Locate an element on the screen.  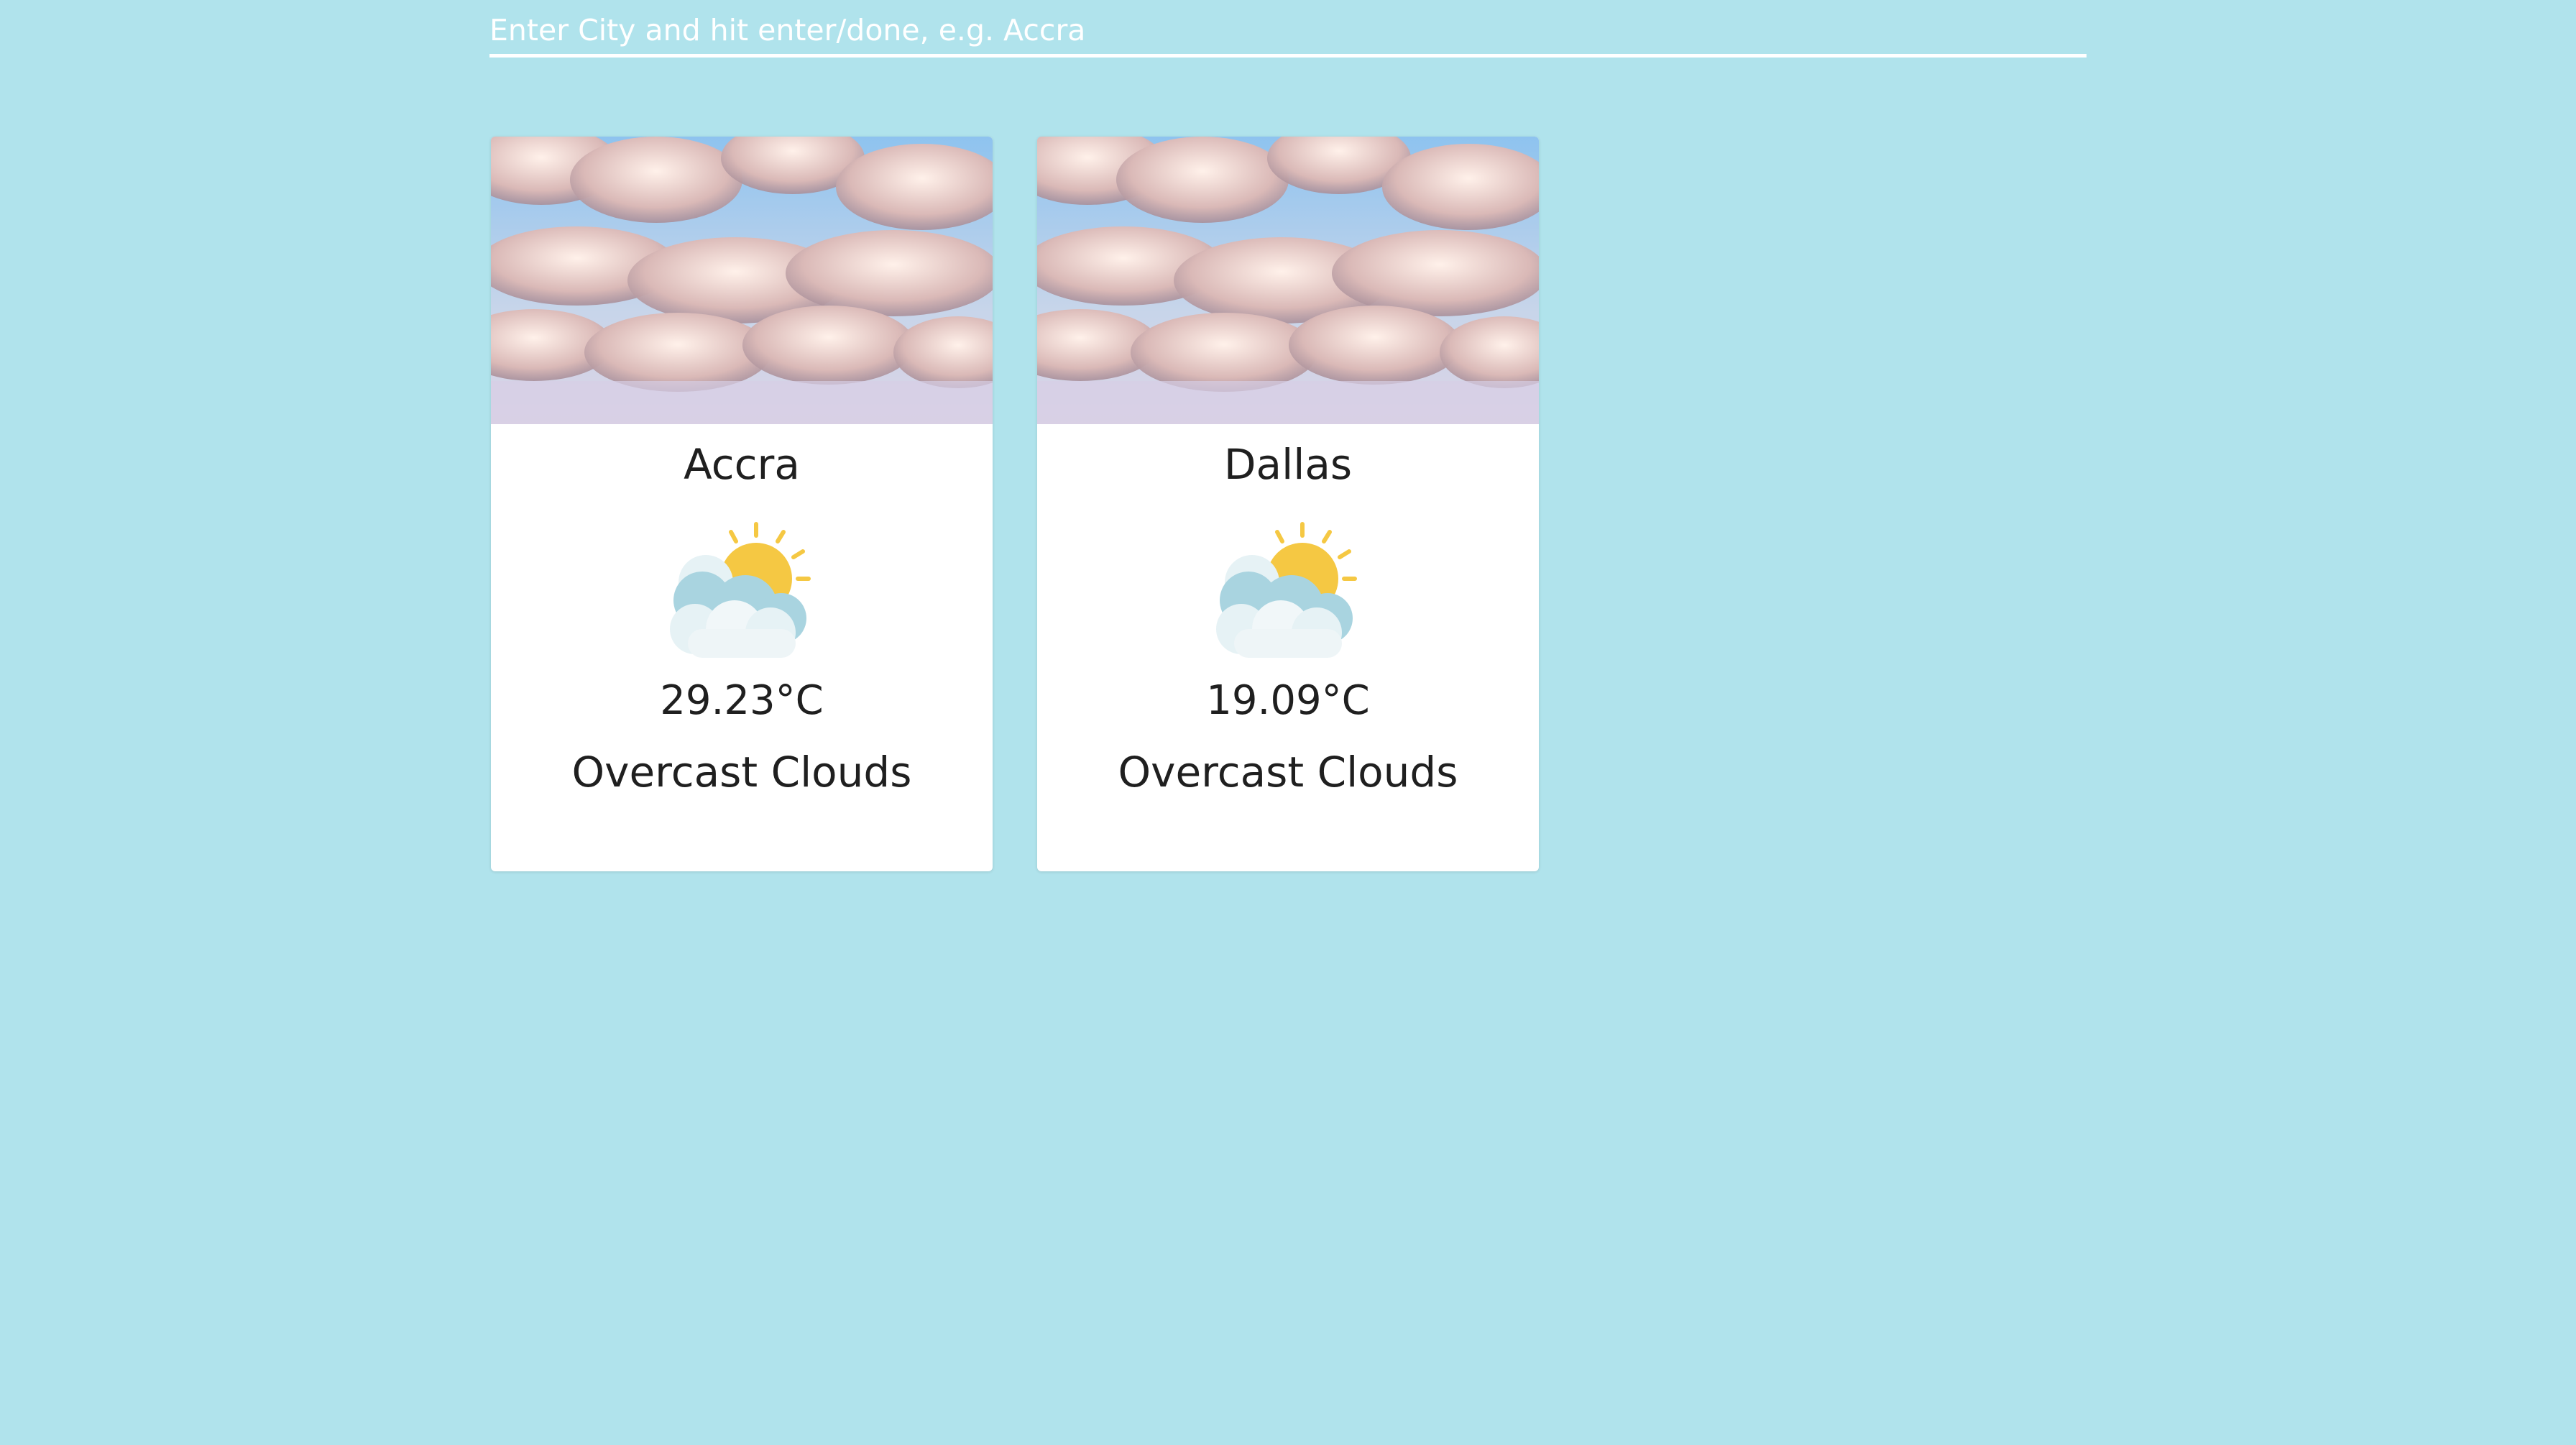
search-bar is located at coordinates (1288, 33).